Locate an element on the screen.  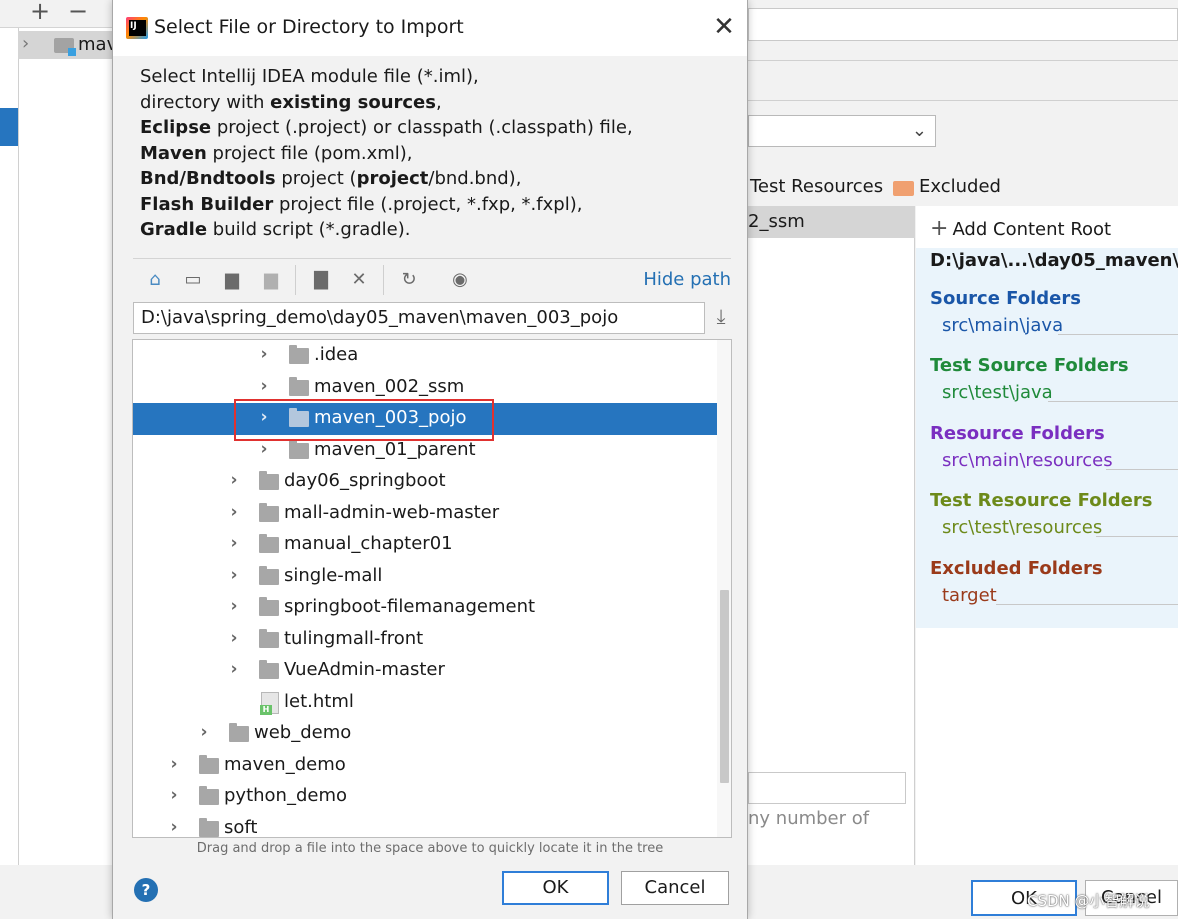
ok-button: OK is located at coordinates (555, 888).